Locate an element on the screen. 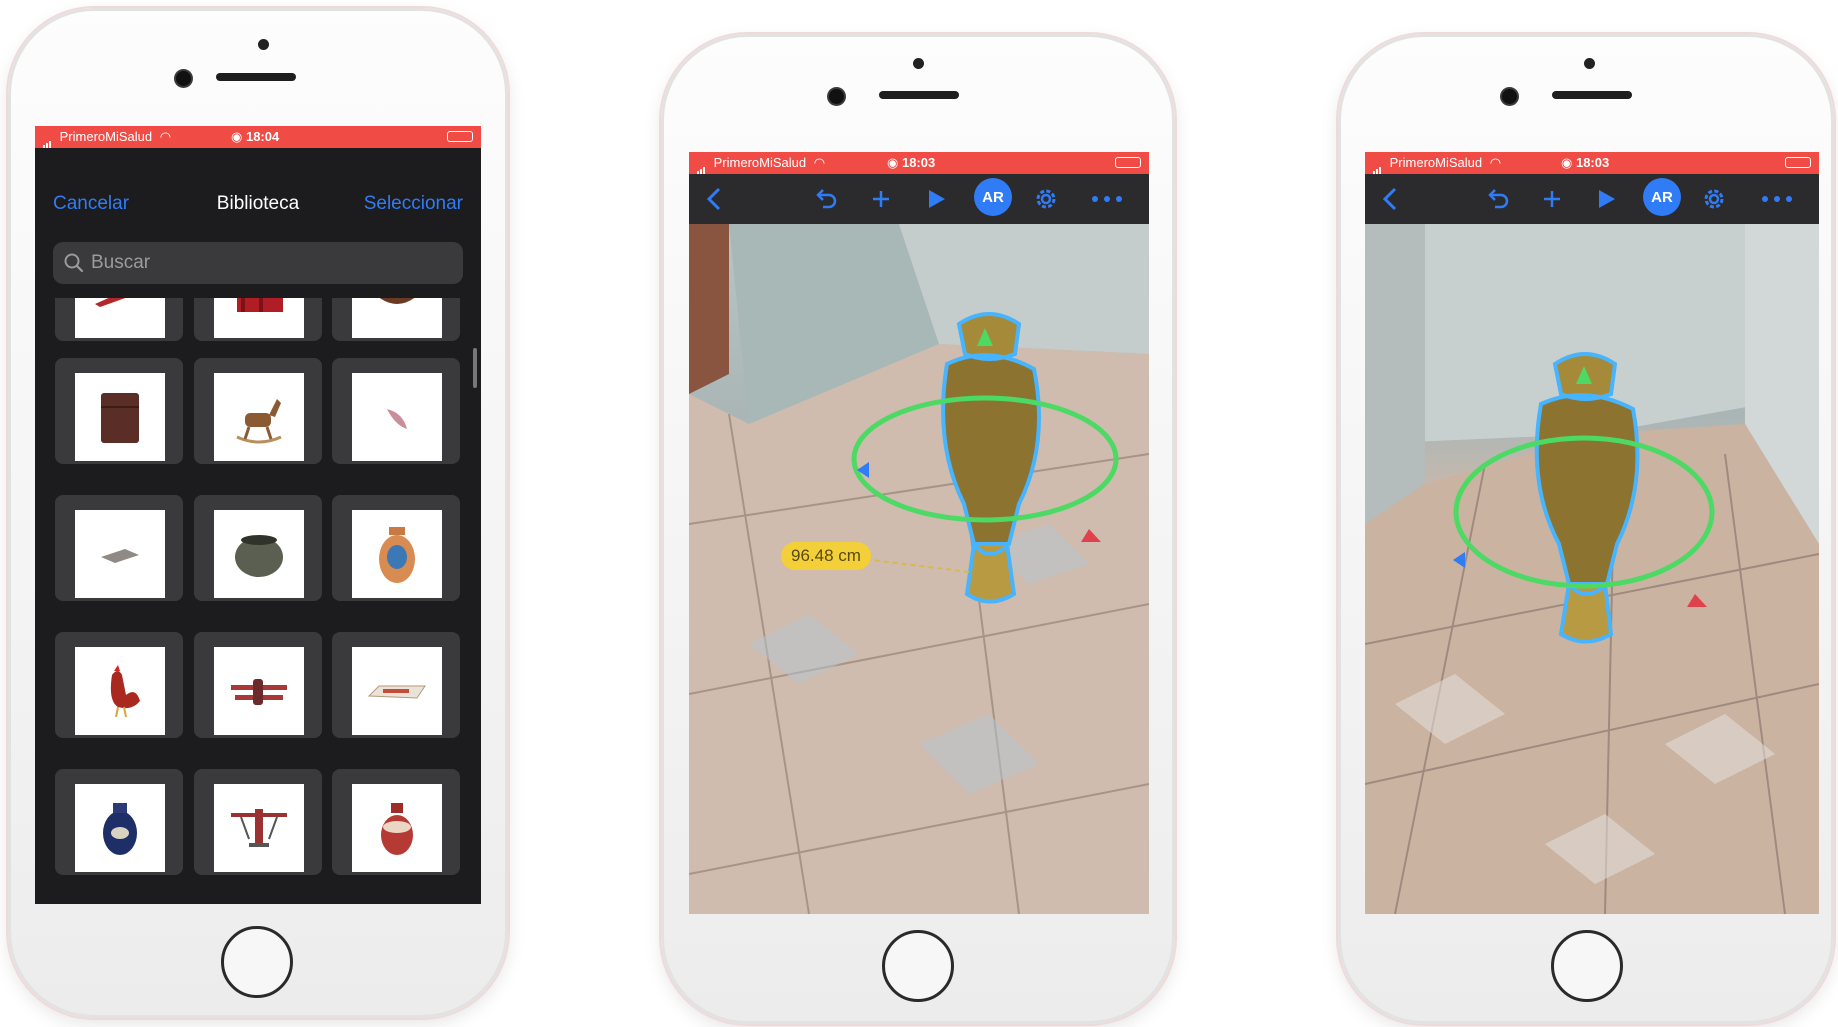 The image size is (1838, 1027). grid-item-feather is located at coordinates (396, 411).